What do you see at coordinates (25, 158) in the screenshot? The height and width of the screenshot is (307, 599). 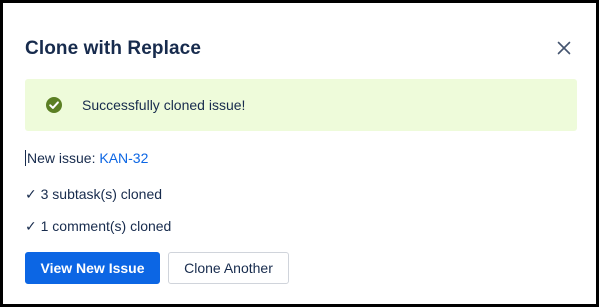 I see `text-cursor` at bounding box center [25, 158].